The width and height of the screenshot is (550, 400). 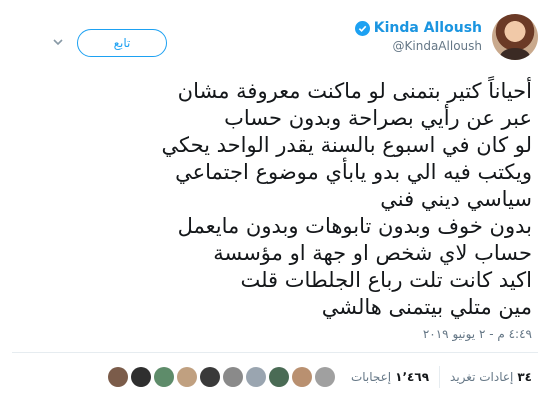 What do you see at coordinates (371, 377) in the screenshot?
I see `likes-label: إعجابات` at bounding box center [371, 377].